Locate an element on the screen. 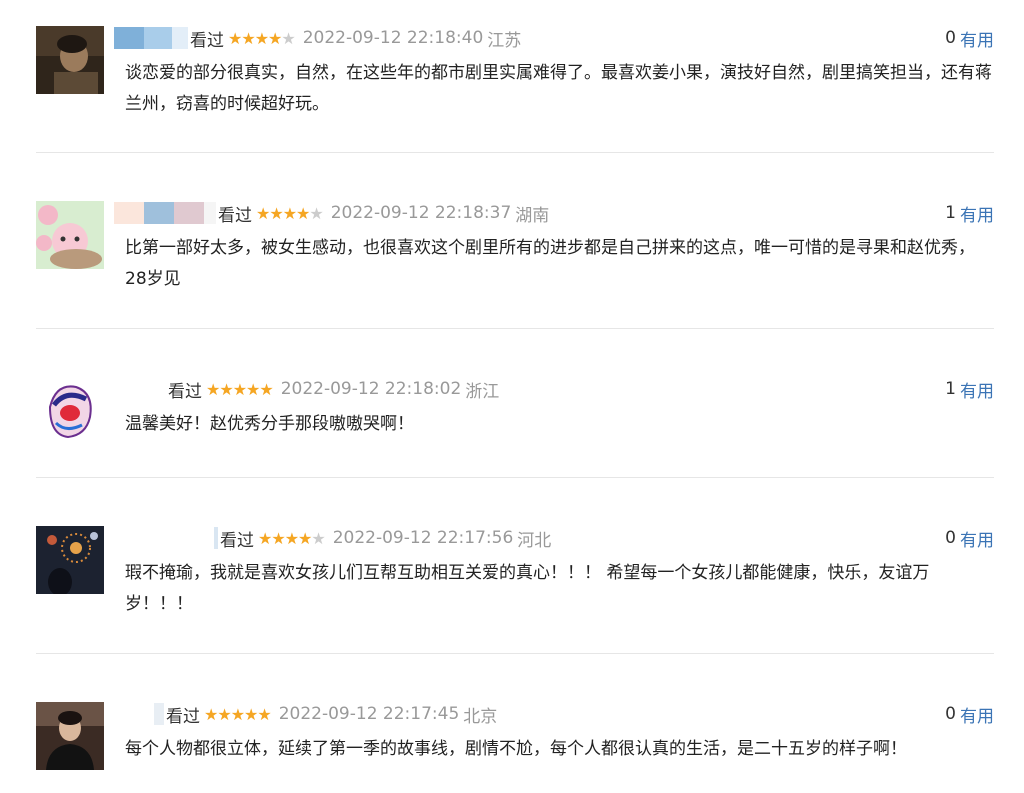 This screenshot has width=1024, height=793. review-meta: 看过 ★★★★★ 2022-09-12 22:18:37 湖南 is located at coordinates (332, 213).